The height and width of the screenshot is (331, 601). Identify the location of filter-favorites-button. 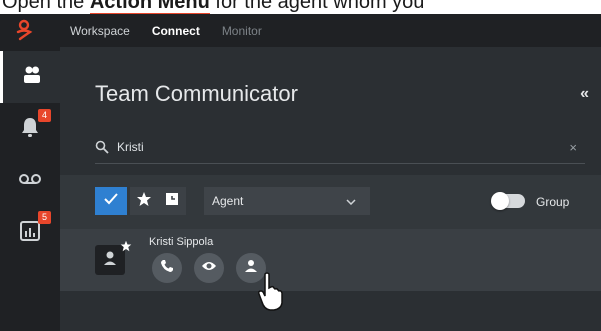
(144, 201).